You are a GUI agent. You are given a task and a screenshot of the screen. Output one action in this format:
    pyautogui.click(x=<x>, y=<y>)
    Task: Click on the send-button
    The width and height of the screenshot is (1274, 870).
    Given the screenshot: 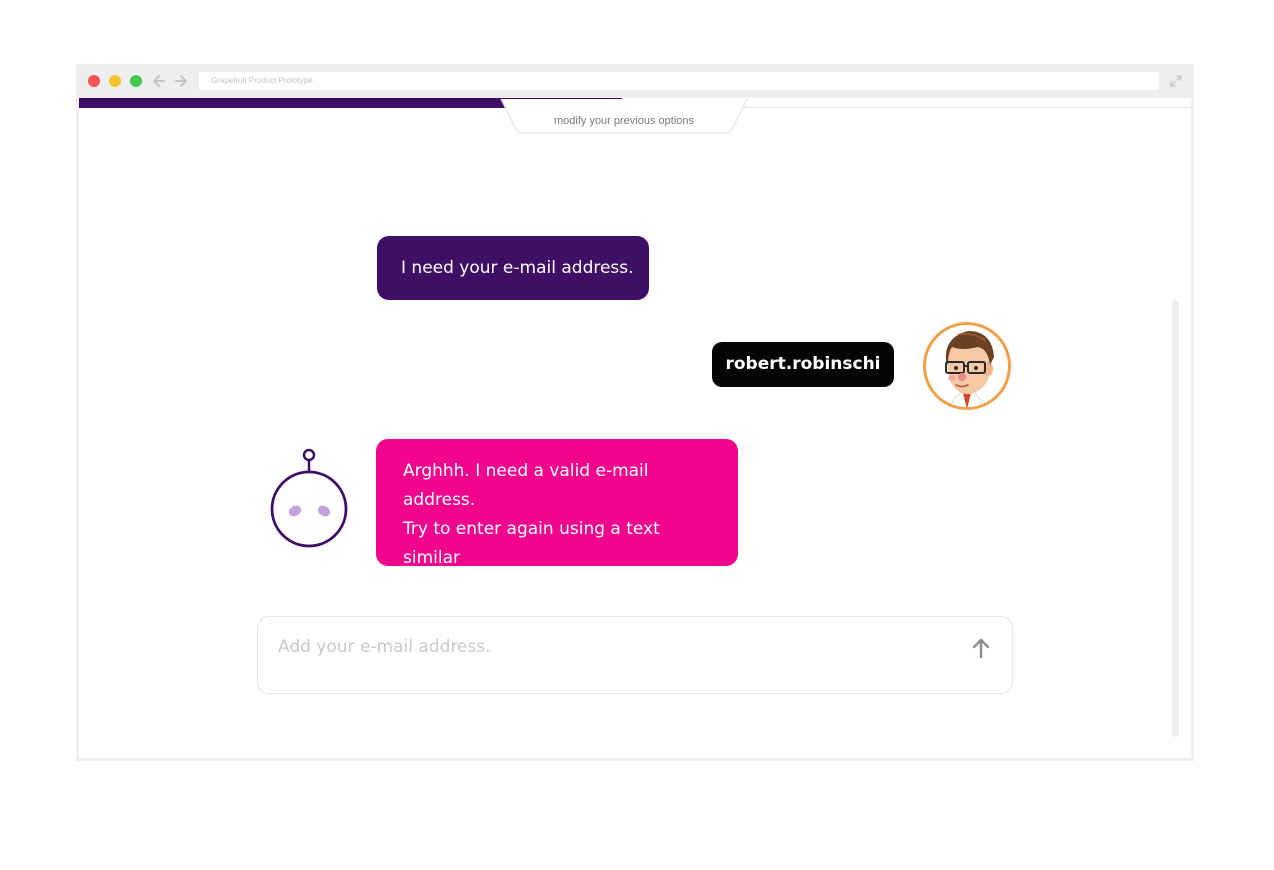 What is the action you would take?
    pyautogui.click(x=981, y=648)
    